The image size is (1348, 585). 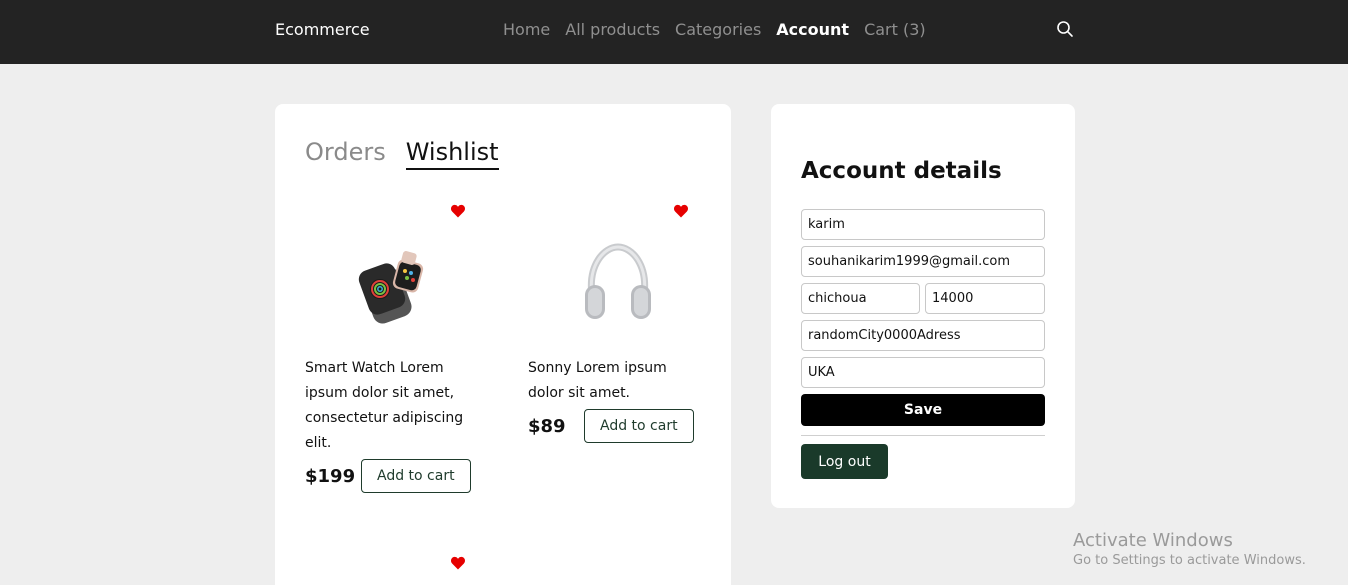 What do you see at coordinates (844, 461) in the screenshot?
I see `logout-button: Log out` at bounding box center [844, 461].